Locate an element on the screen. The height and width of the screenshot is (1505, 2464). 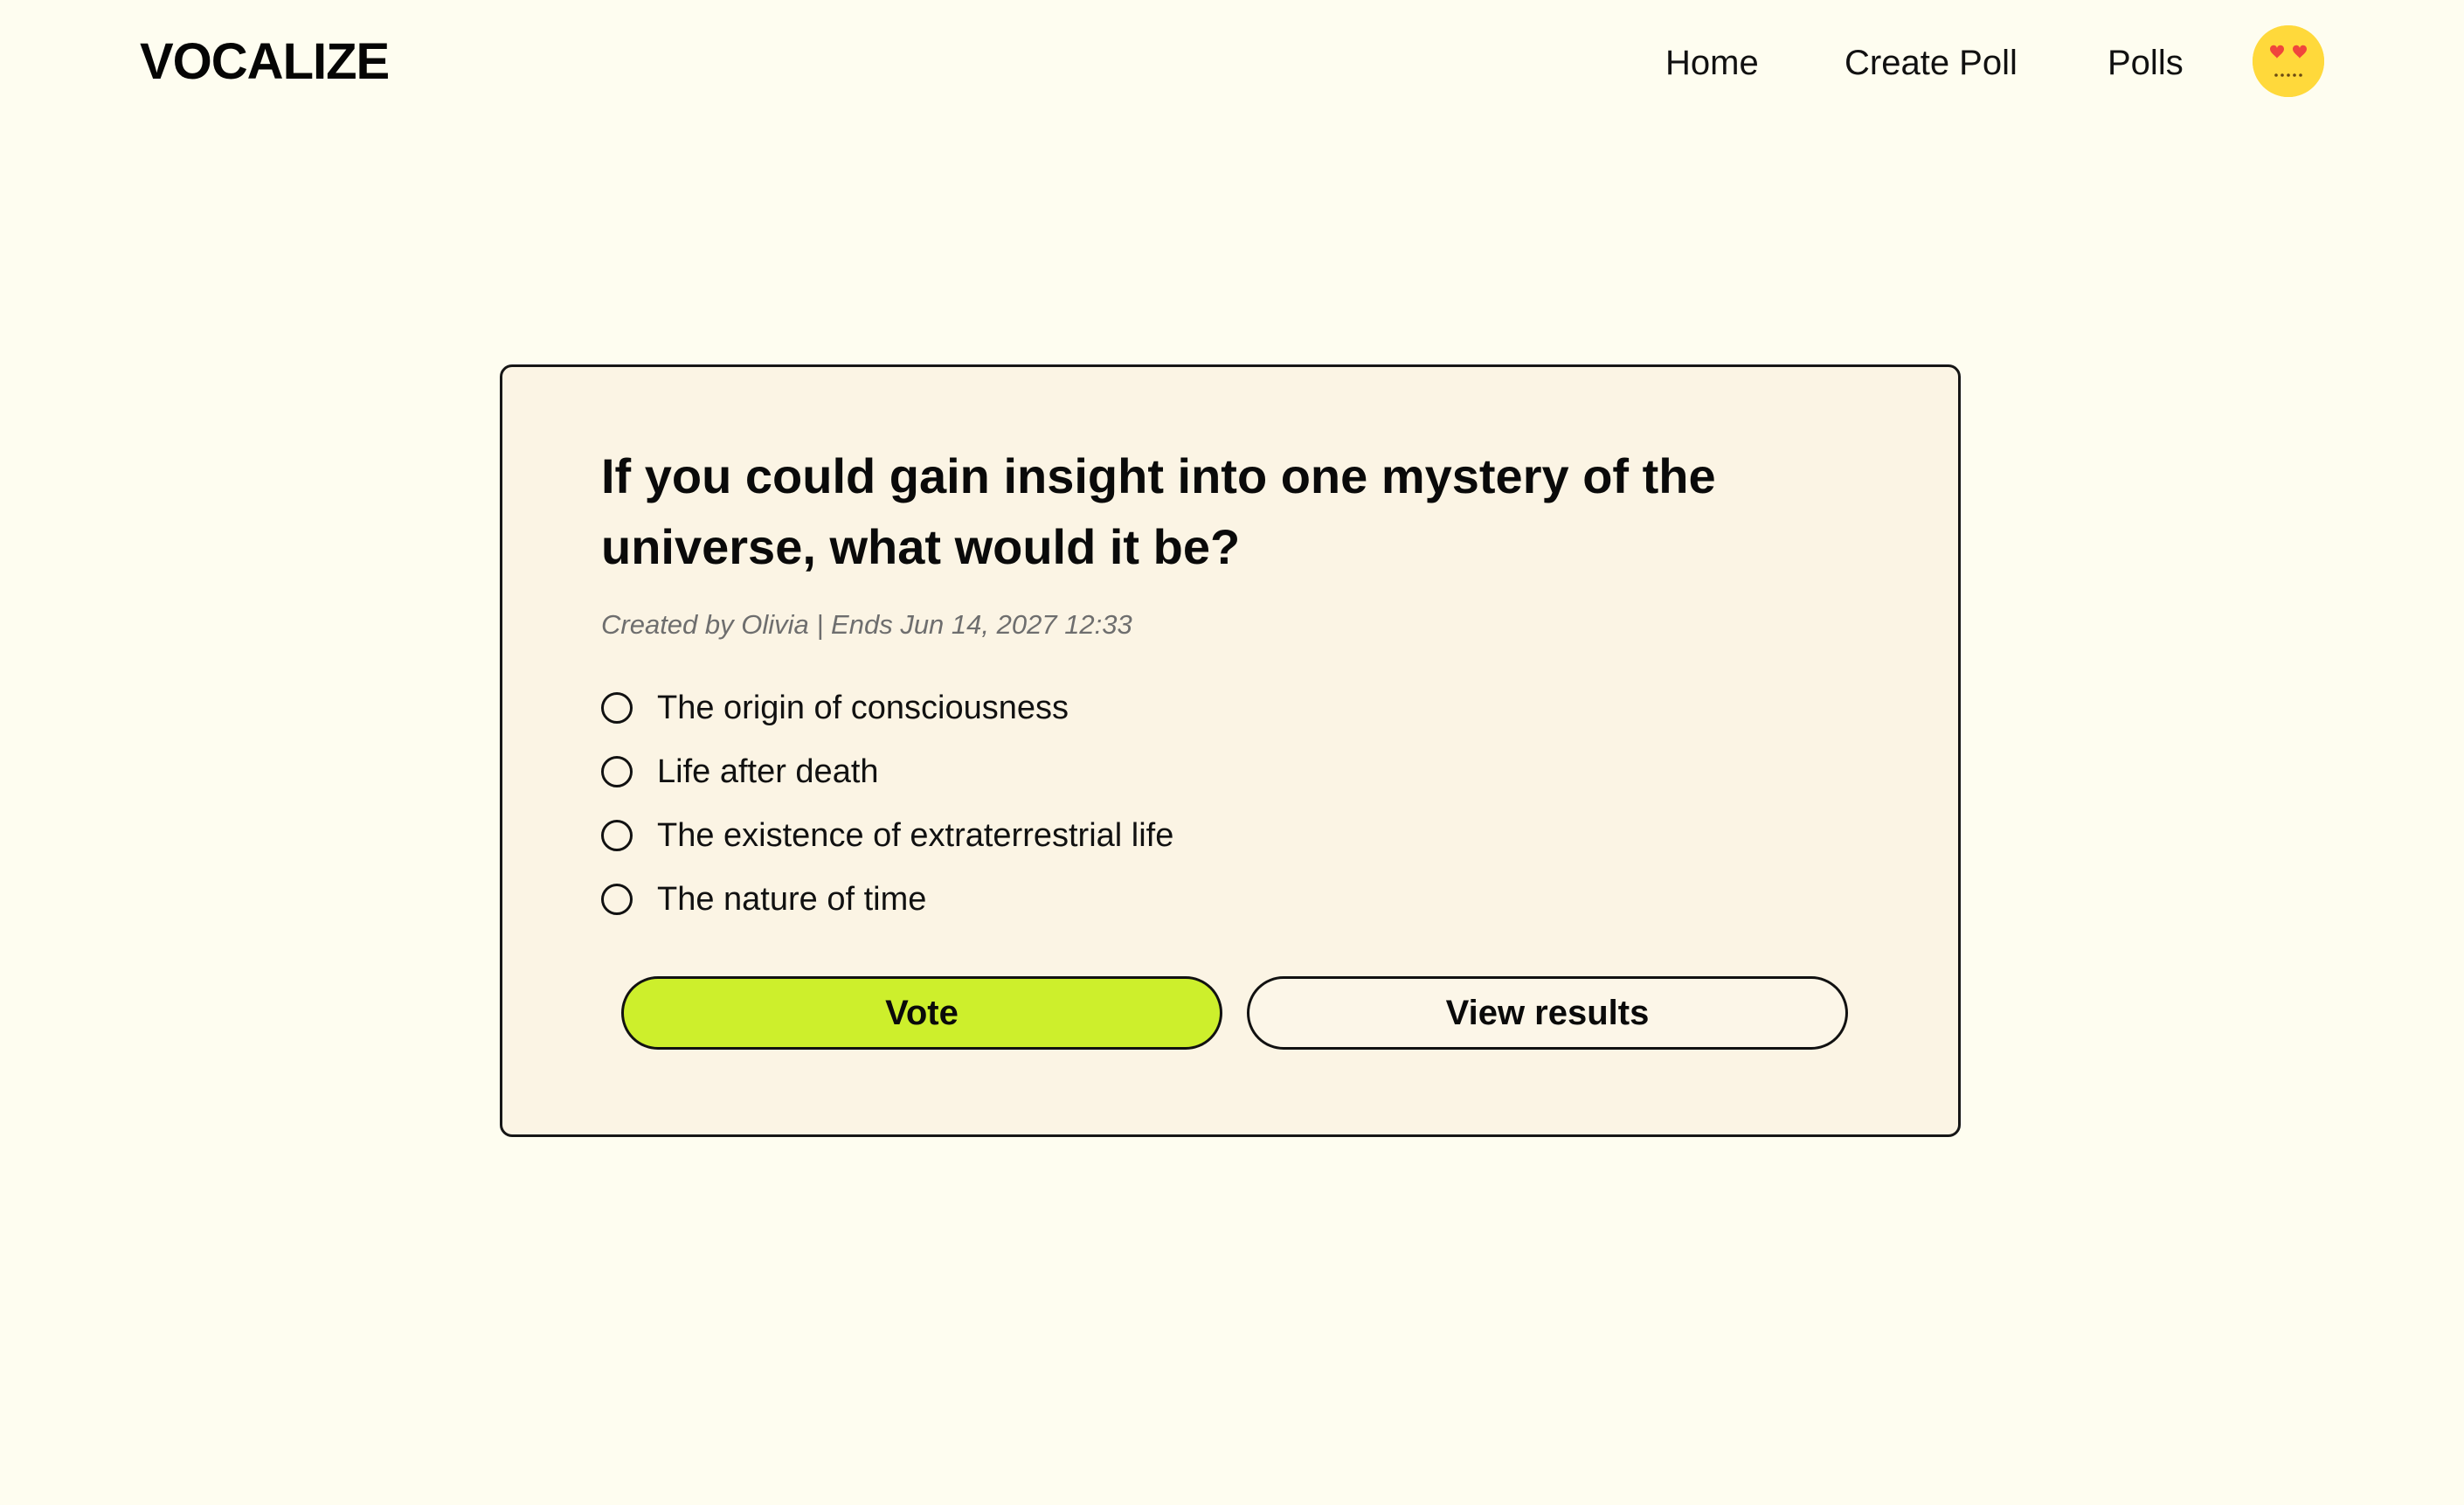
top-navbar: VOCALIZE Home Create Poll Polls is located at coordinates (1232, 61).